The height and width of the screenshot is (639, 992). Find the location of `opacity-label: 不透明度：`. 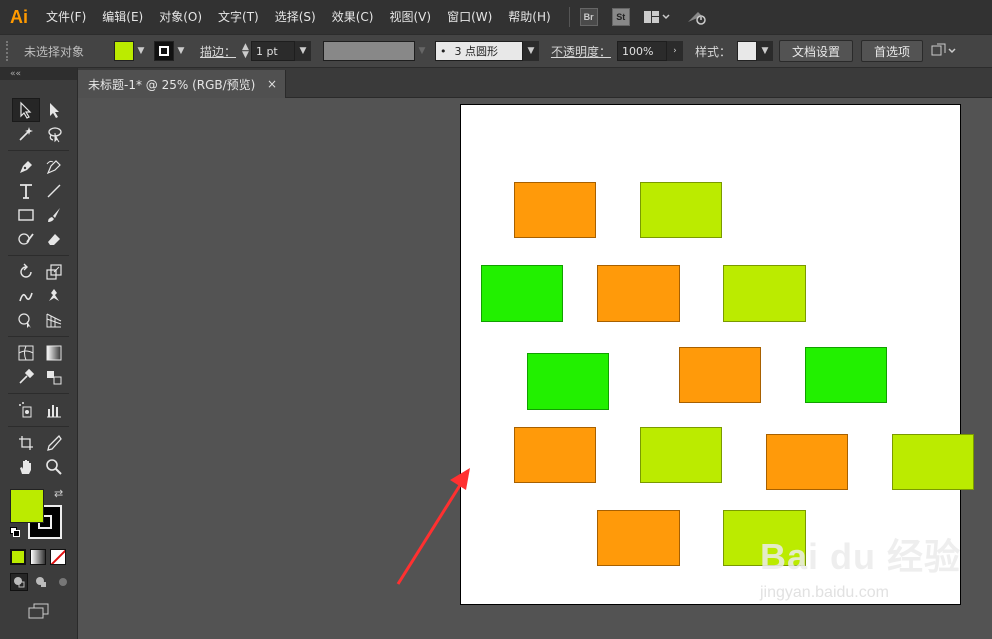

opacity-label: 不透明度： is located at coordinates (581, 51).